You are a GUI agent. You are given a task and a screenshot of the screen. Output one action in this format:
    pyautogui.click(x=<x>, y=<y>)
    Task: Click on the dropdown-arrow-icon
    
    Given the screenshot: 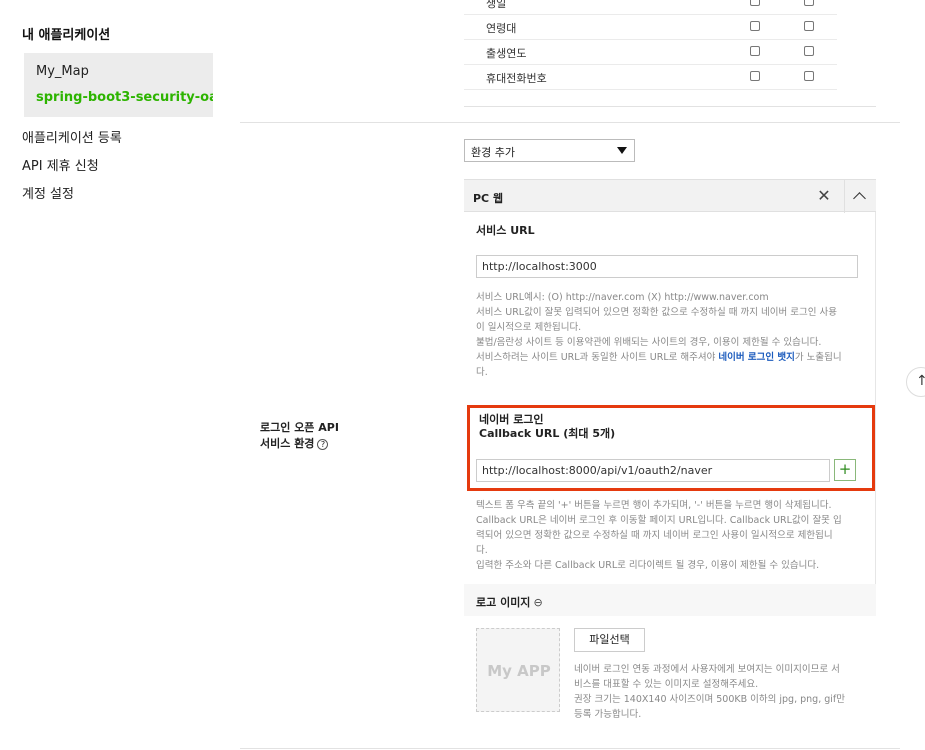 What is the action you would take?
    pyautogui.click(x=622, y=150)
    